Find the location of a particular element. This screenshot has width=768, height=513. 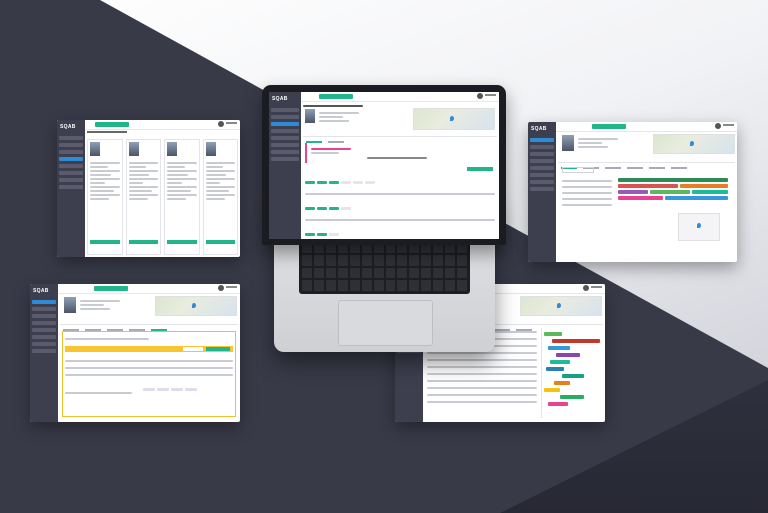

camera-notch is located at coordinates (384, 87).